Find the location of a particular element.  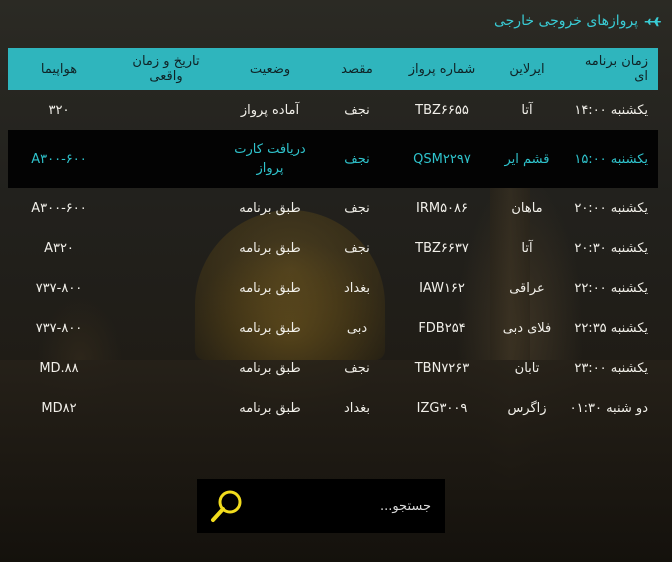

cell-status: آماده پرواز is located at coordinates (270, 110).